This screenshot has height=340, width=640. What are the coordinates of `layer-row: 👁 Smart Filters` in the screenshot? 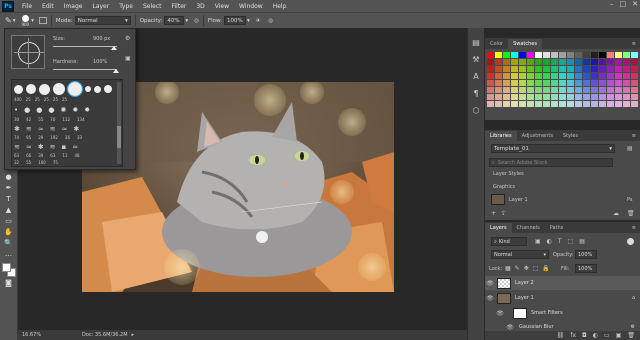 It's located at (562, 313).